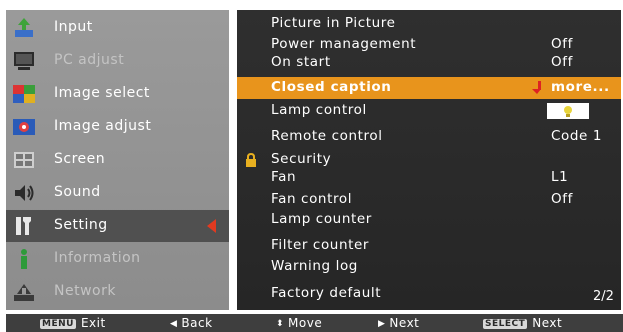 The image size is (623, 332). Describe the element at coordinates (429, 178) in the screenshot. I see `row-fan: Fan L1` at that location.